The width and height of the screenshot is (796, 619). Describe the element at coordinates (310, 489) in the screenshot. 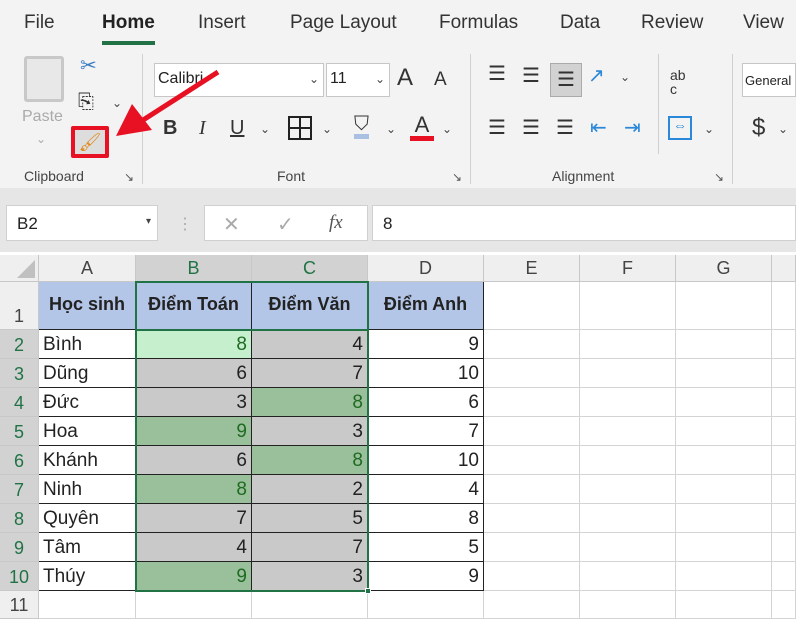

I see `cell: 2` at that location.